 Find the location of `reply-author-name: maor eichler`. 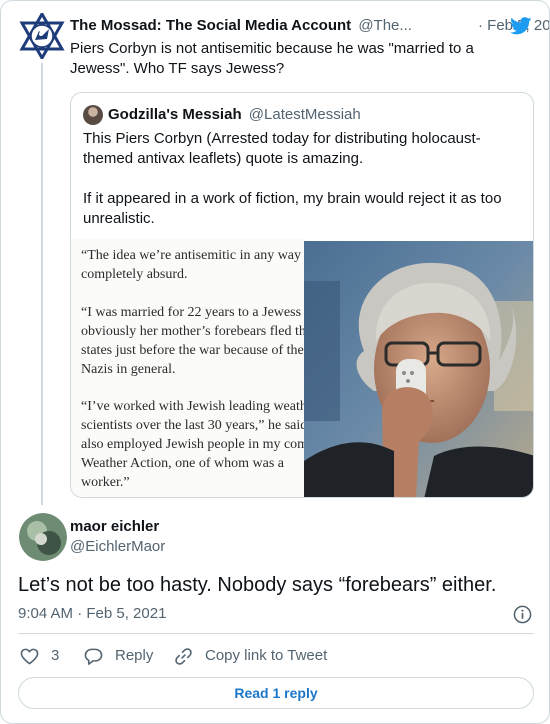

reply-author-name: maor eichler is located at coordinates (114, 527).